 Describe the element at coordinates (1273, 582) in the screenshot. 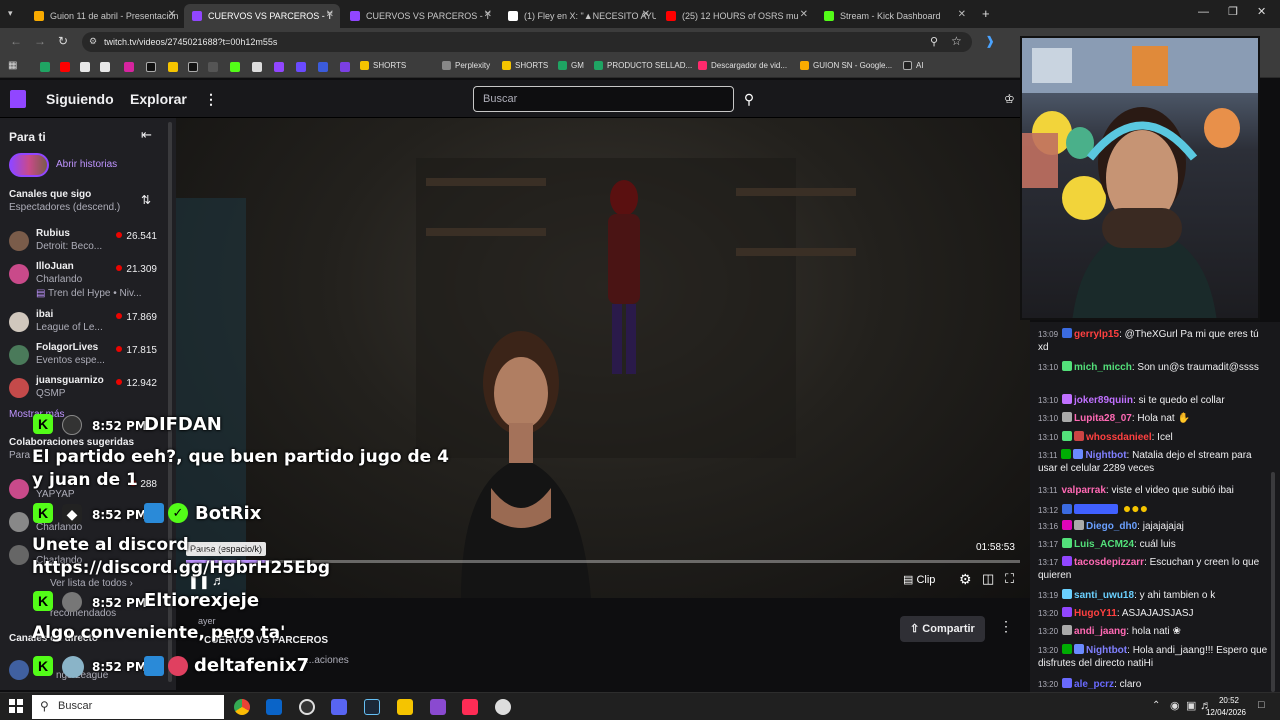

I see `chat-scrollbar` at that location.